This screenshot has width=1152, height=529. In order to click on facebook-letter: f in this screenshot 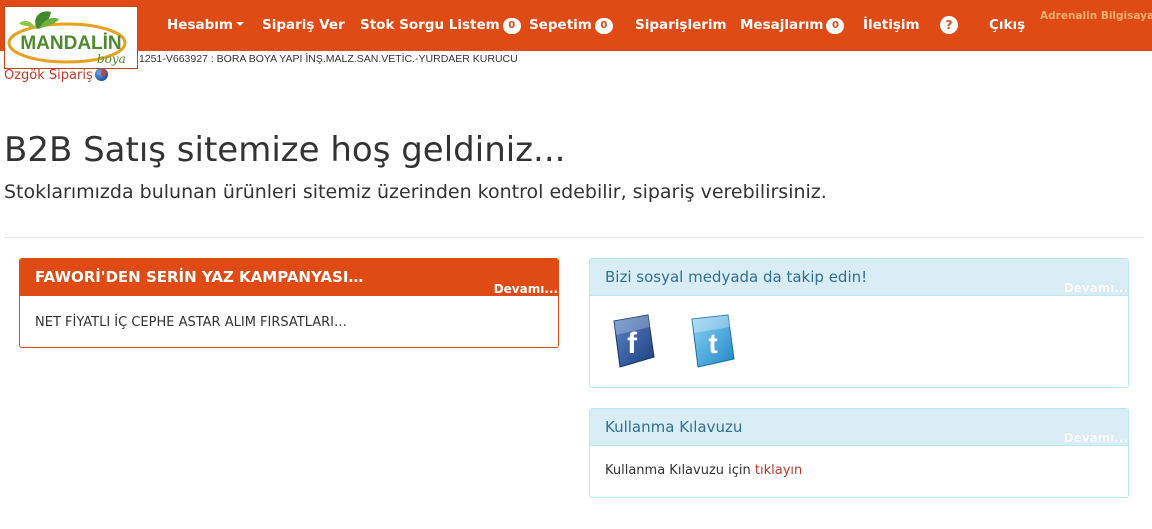, I will do `click(632, 343)`.